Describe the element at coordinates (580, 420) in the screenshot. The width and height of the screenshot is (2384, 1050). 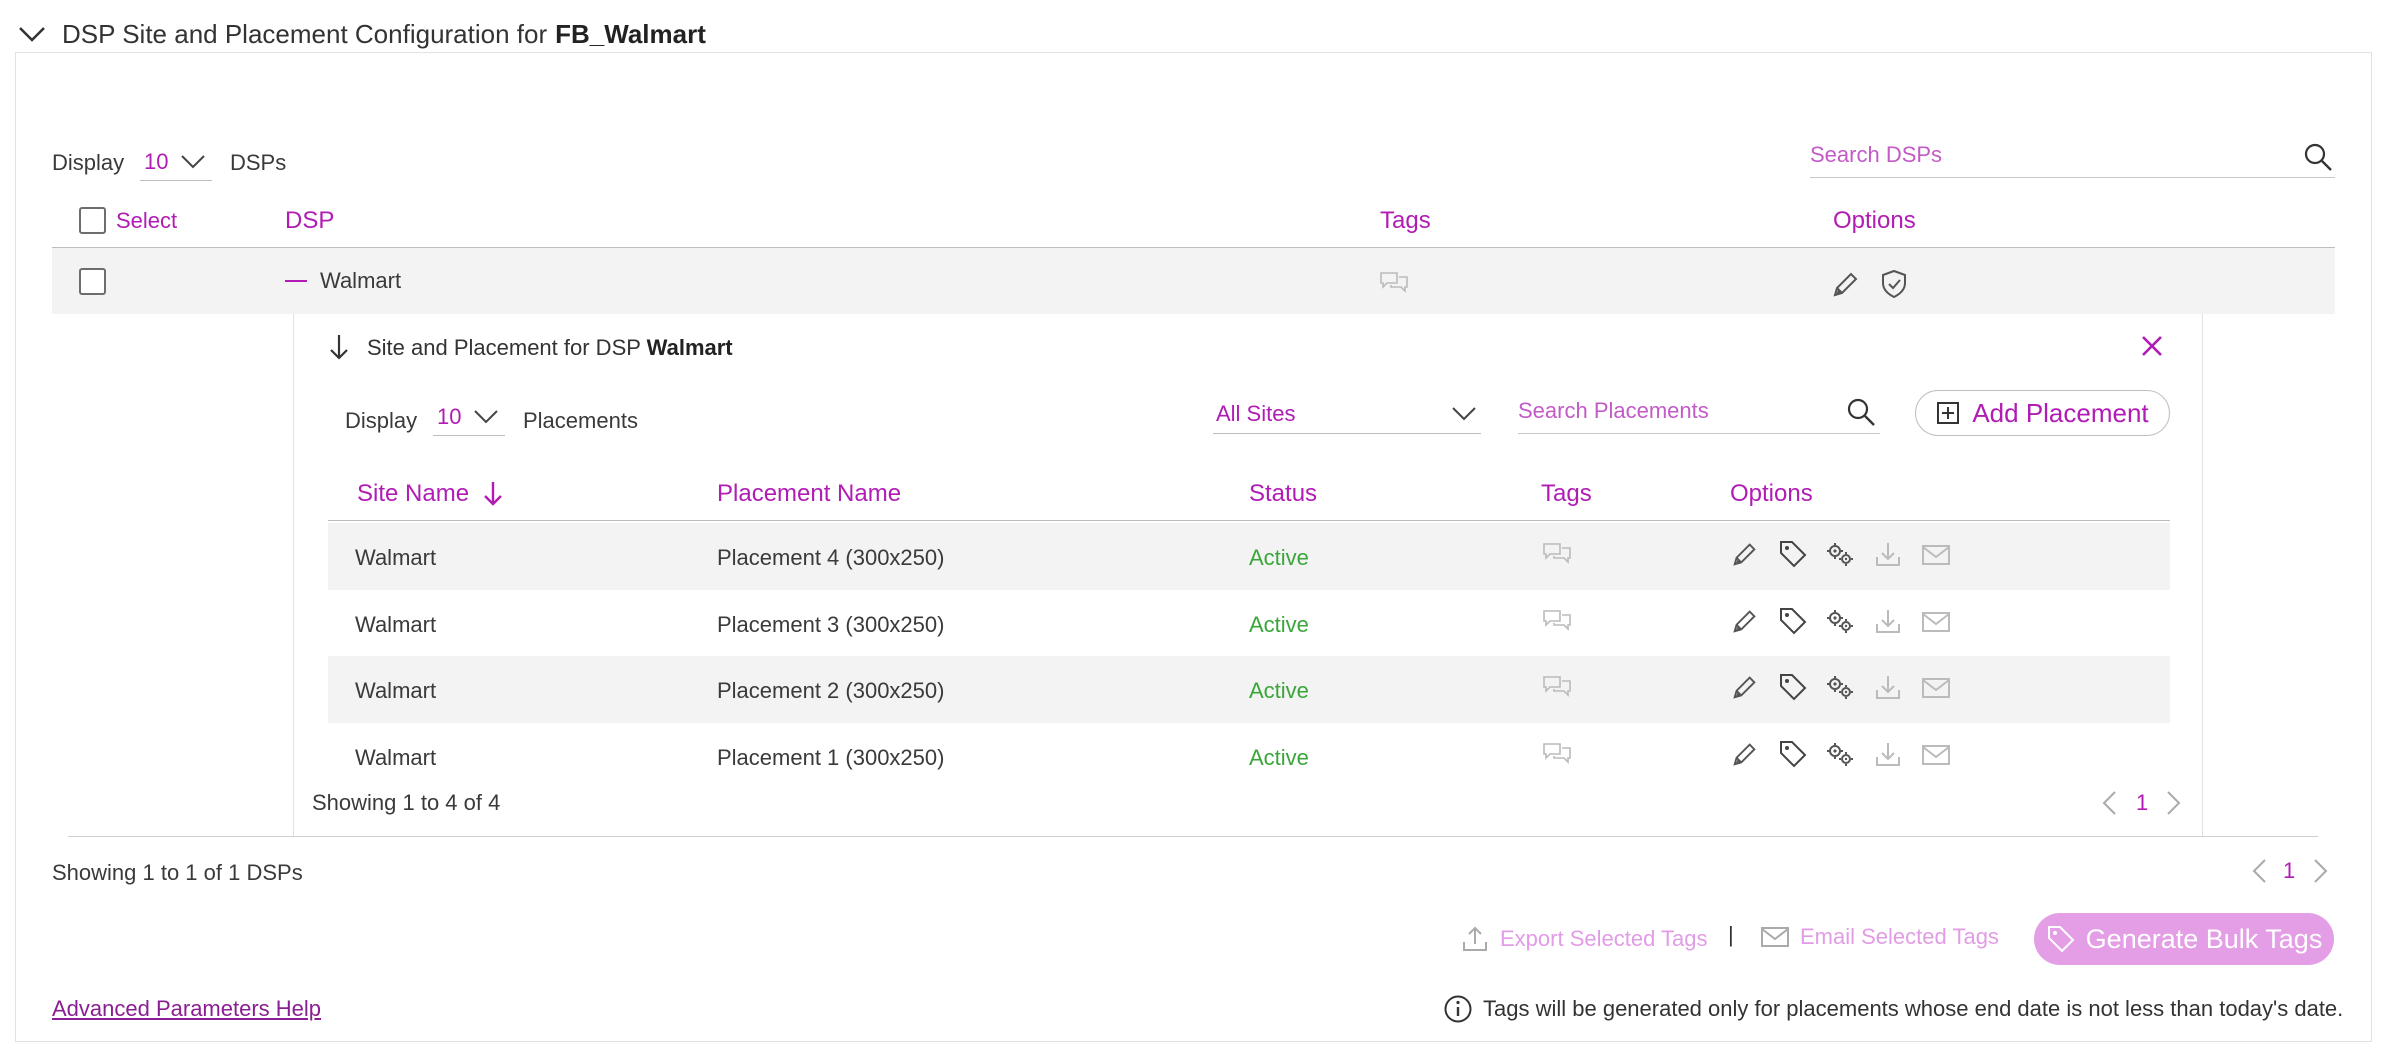
I see `placements-display-suffix: Placements` at that location.